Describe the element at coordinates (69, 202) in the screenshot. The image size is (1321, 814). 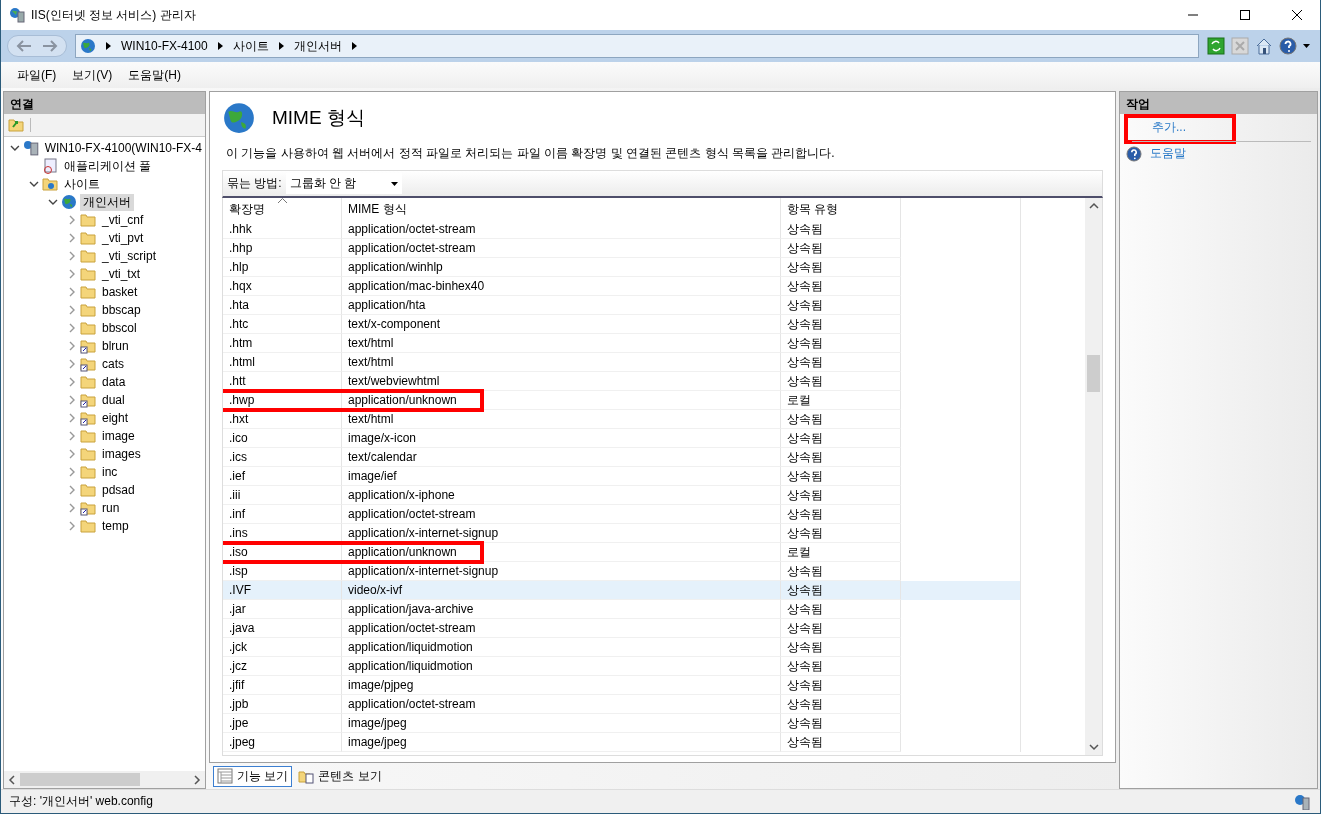
I see `globe-icon` at that location.